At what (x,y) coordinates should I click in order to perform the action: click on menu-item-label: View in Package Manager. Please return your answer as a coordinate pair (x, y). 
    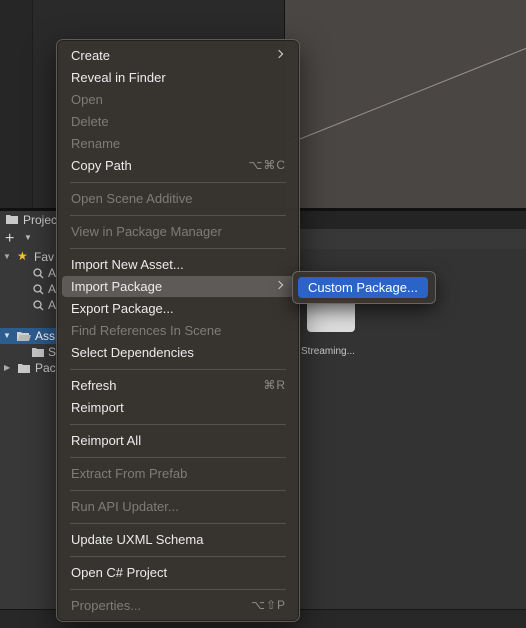
    Looking at the image, I should click on (146, 231).